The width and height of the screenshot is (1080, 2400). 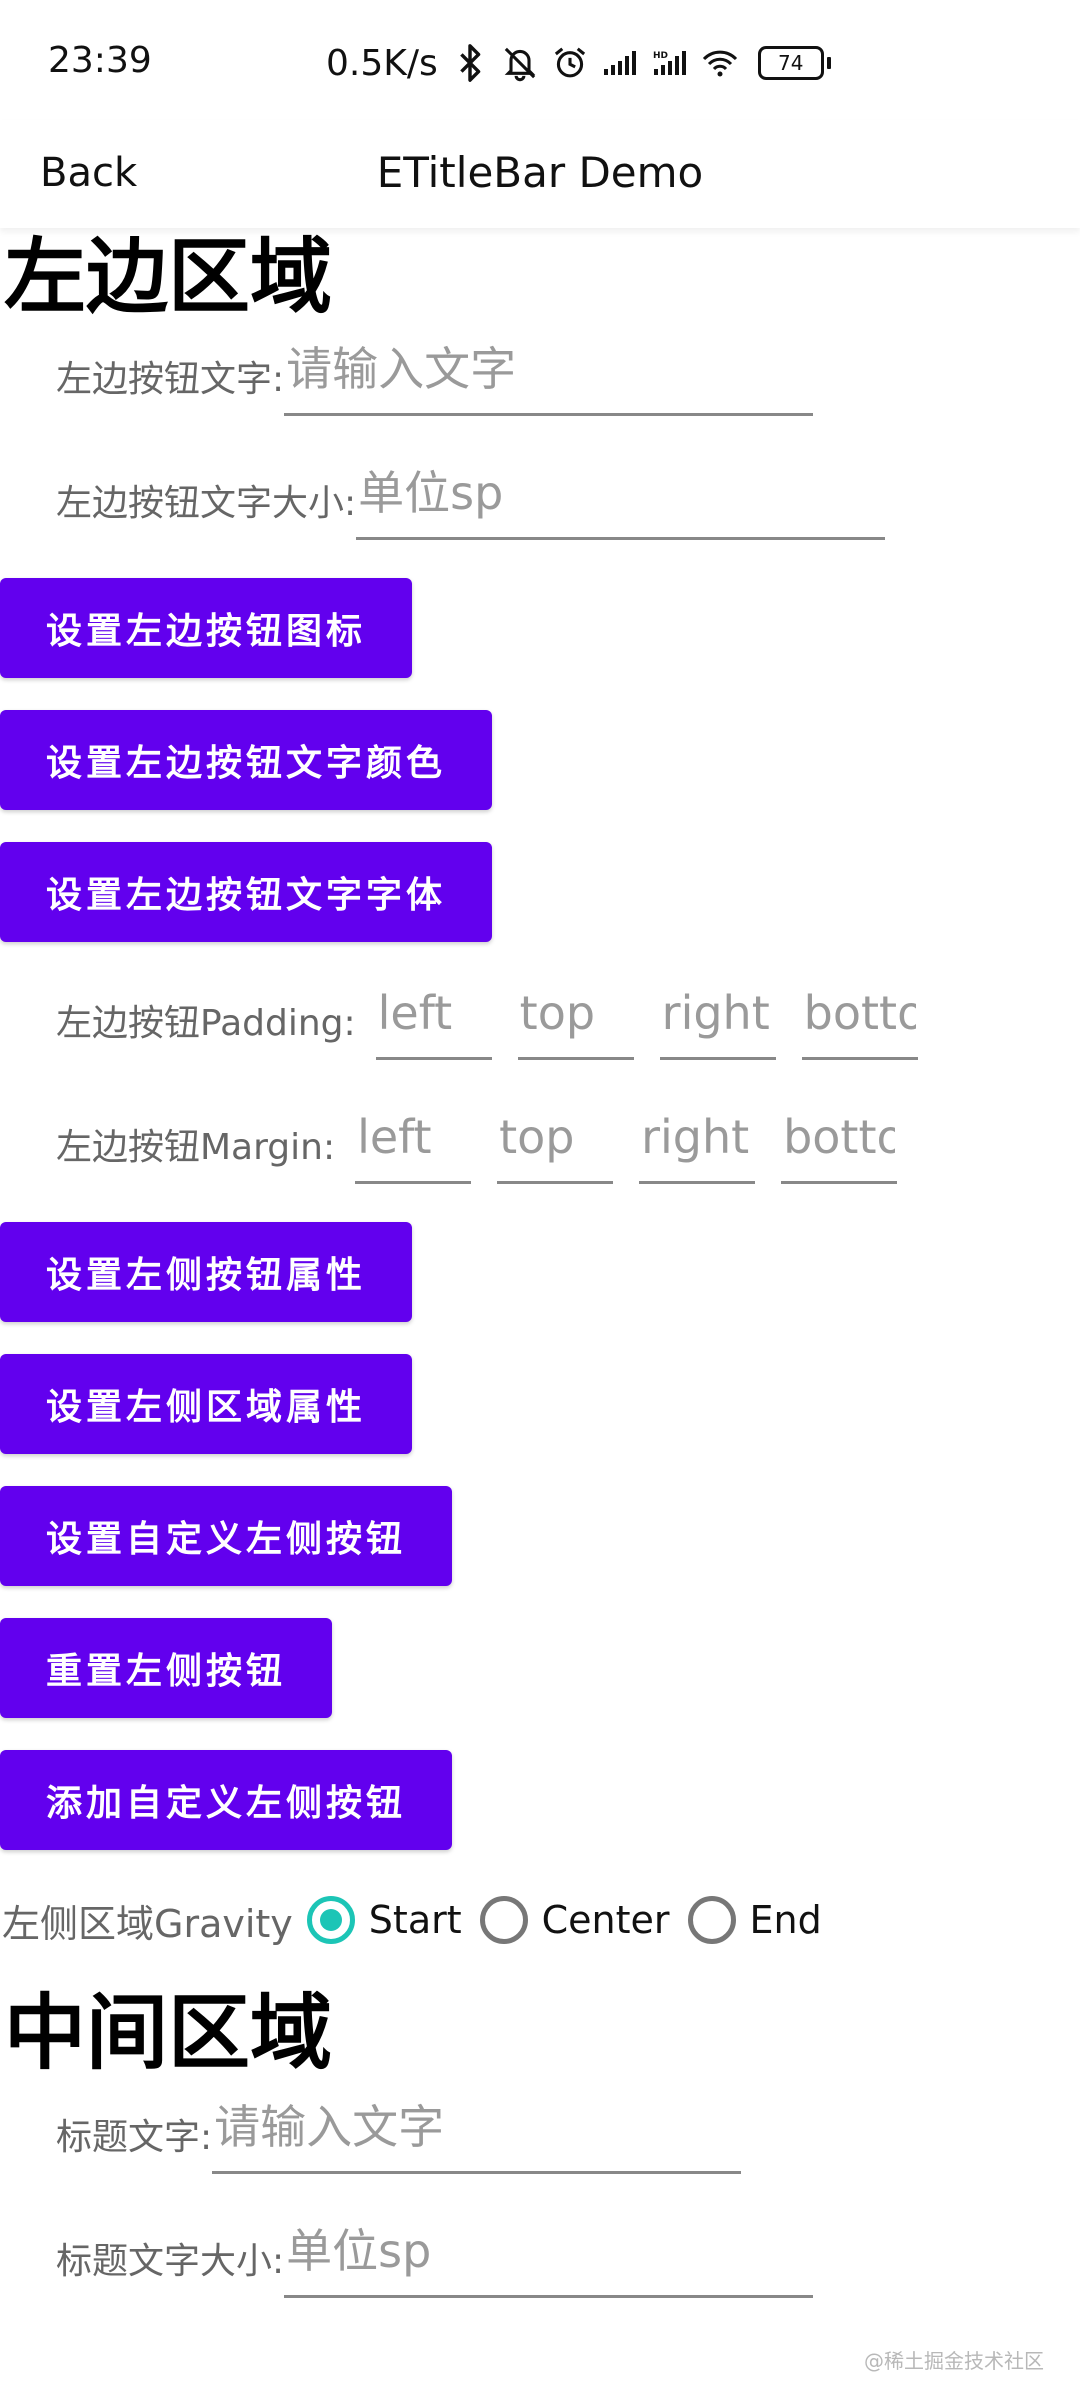 I want to click on set-left-button-props-button: 设置左侧按钮属性, so click(x=206, y=1272).